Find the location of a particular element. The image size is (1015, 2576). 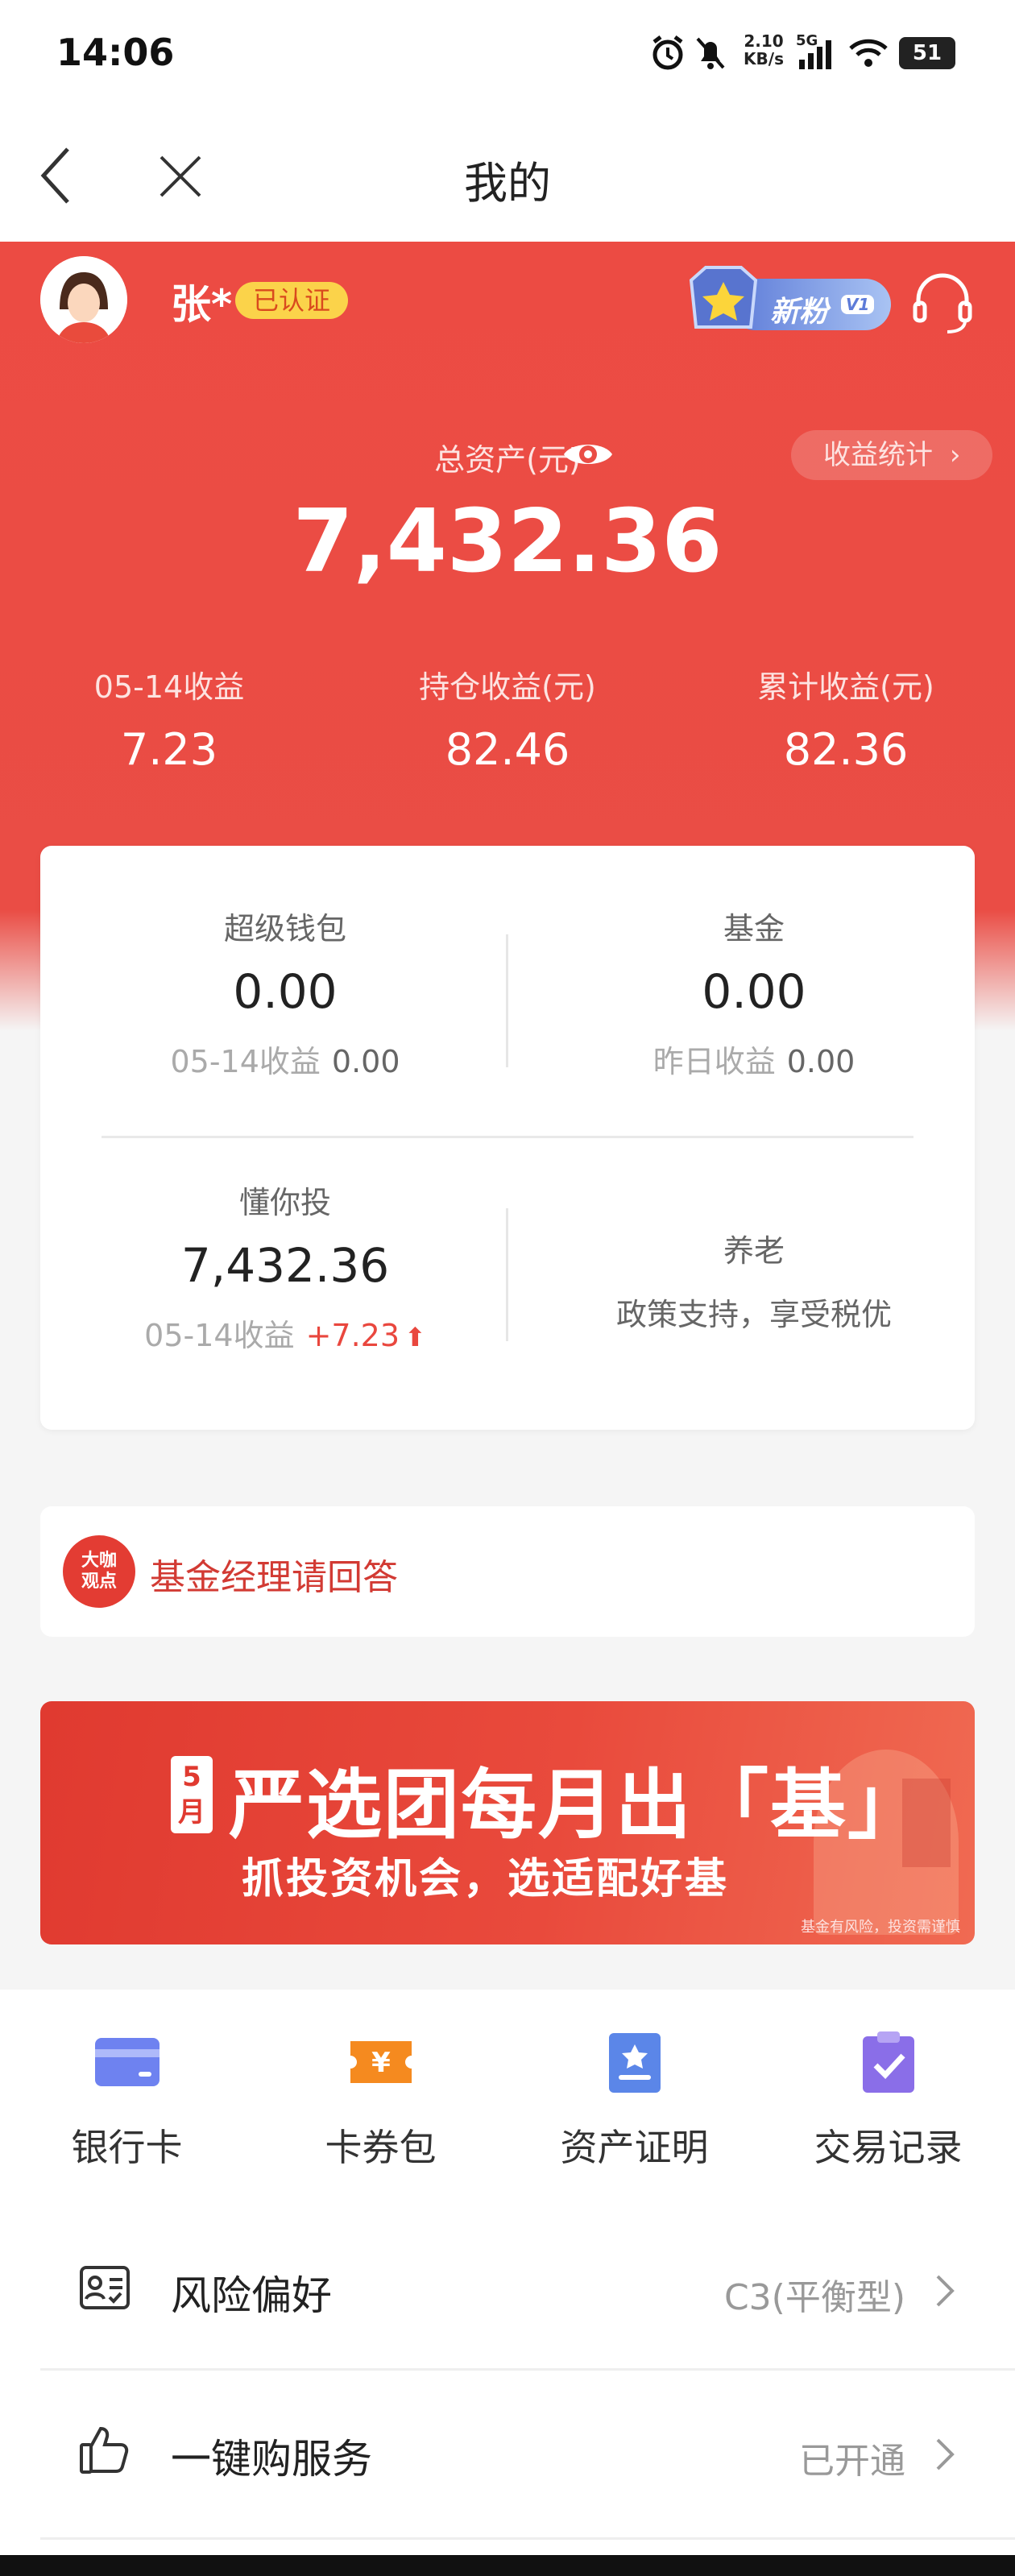

wallet-sub-value: 0.00 is located at coordinates (365, 1061).